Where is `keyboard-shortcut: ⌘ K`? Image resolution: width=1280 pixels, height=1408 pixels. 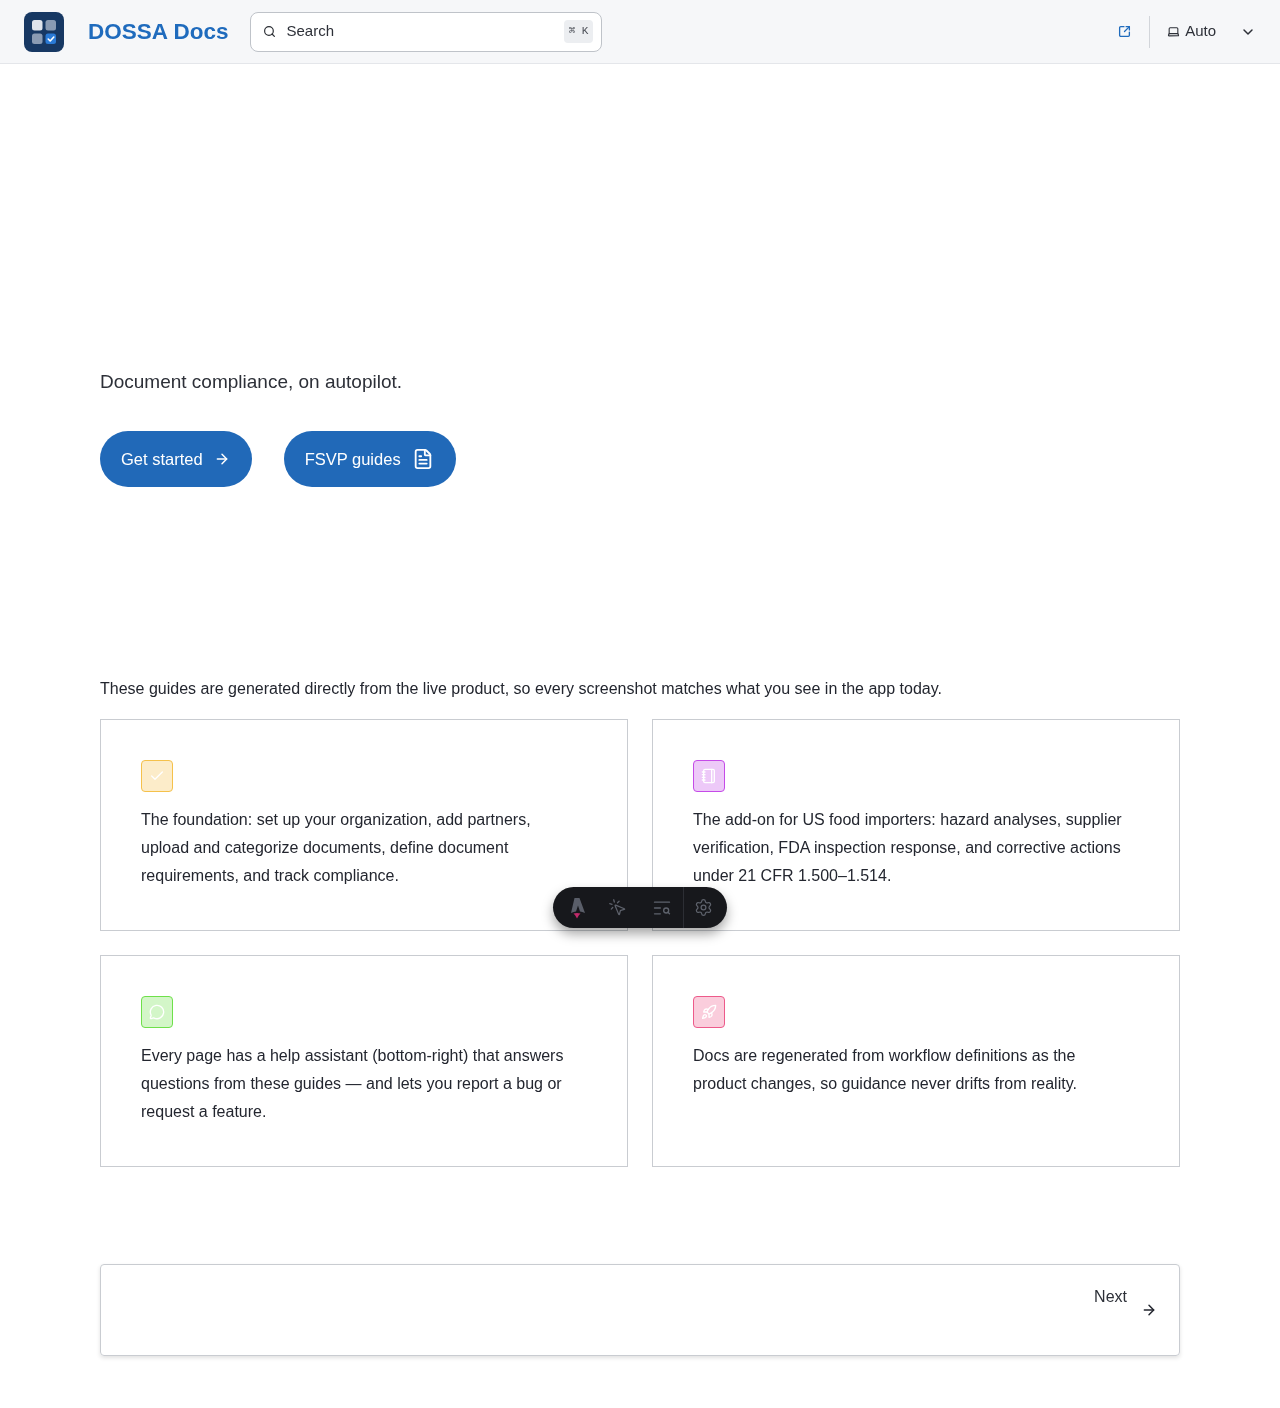
keyboard-shortcut: ⌘ K is located at coordinates (578, 31).